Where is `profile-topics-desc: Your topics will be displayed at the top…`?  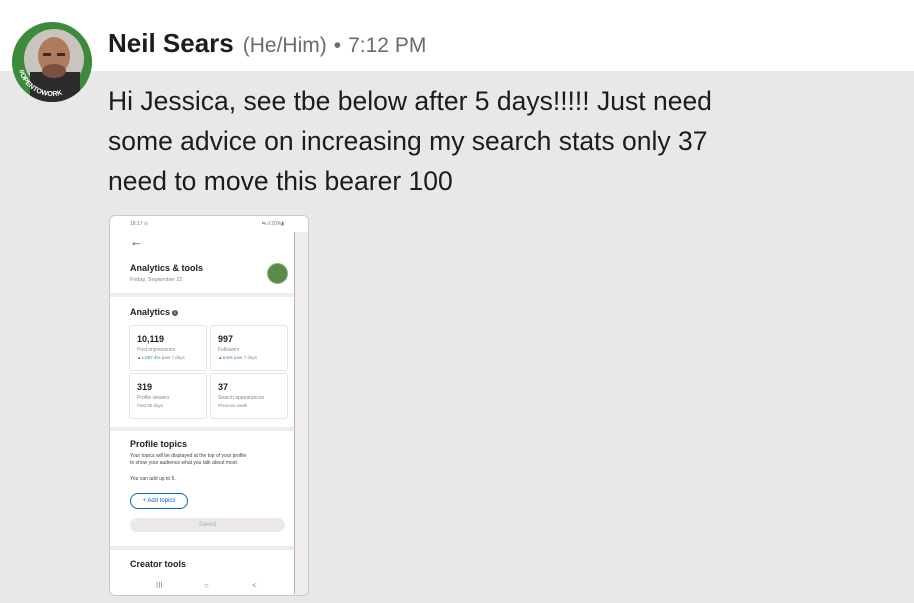 profile-topics-desc: Your topics will be displayed at the top… is located at coordinates (188, 459).